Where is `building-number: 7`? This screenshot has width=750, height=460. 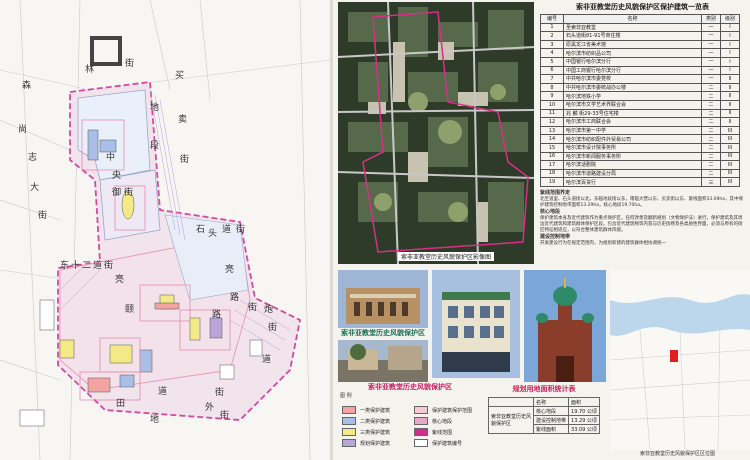
building-number: 7 is located at coordinates (552, 79).